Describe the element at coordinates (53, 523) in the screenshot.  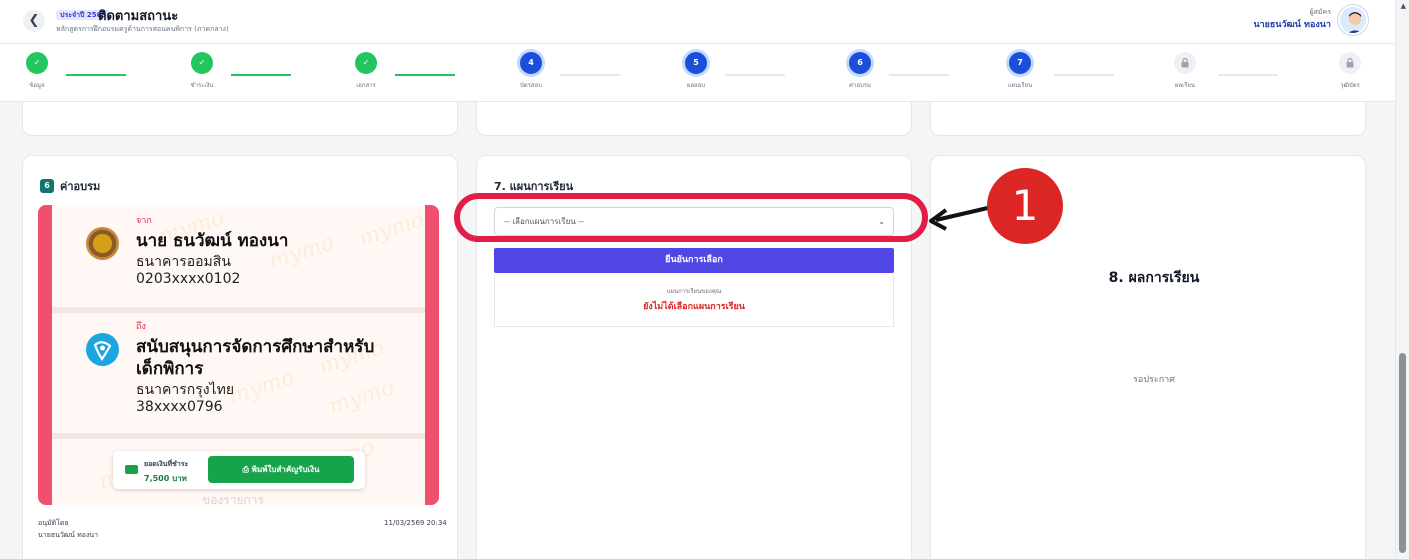
I see `approved-by-label: อนุมัติโดย` at that location.